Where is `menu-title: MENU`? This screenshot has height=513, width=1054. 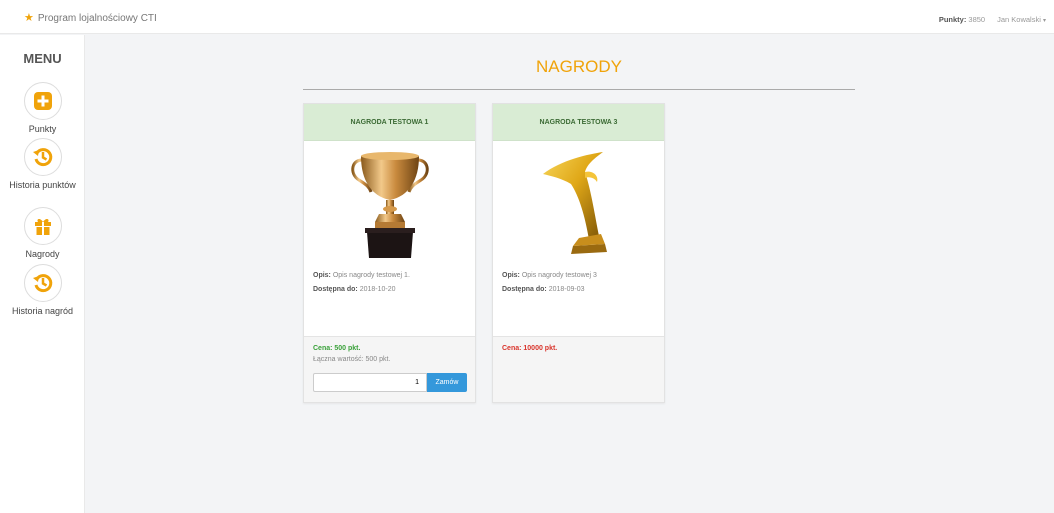
menu-title: MENU is located at coordinates (42, 58).